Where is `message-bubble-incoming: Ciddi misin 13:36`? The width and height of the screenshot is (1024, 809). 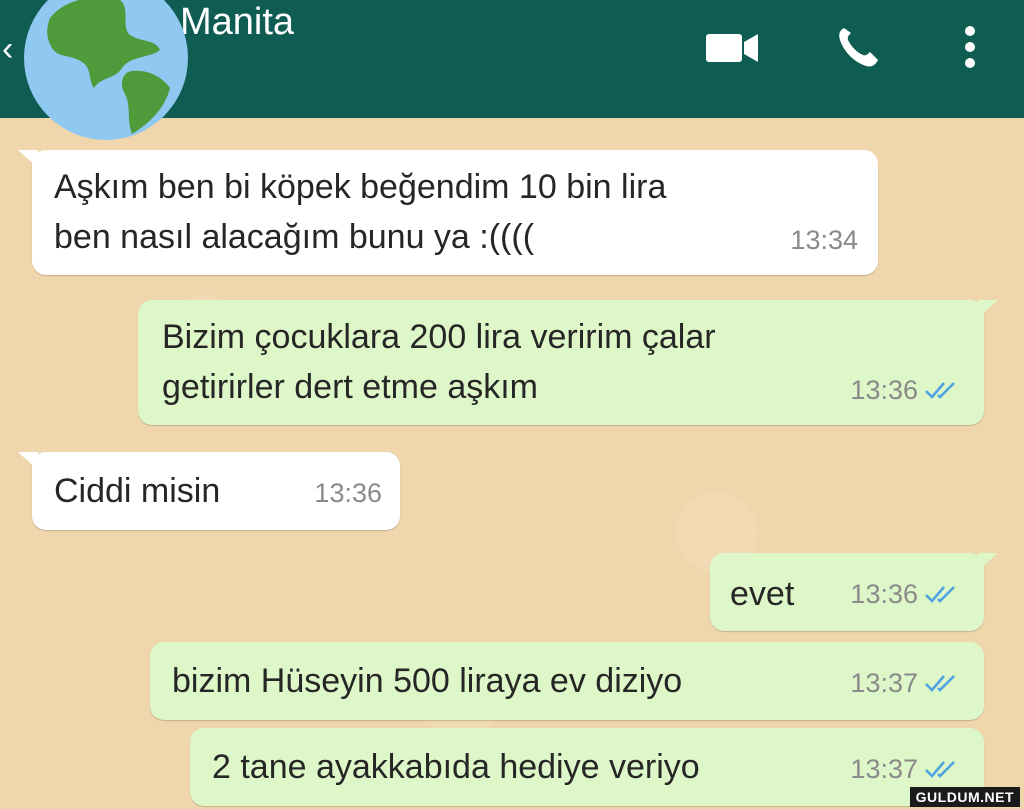 message-bubble-incoming: Ciddi misin 13:36 is located at coordinates (209, 491).